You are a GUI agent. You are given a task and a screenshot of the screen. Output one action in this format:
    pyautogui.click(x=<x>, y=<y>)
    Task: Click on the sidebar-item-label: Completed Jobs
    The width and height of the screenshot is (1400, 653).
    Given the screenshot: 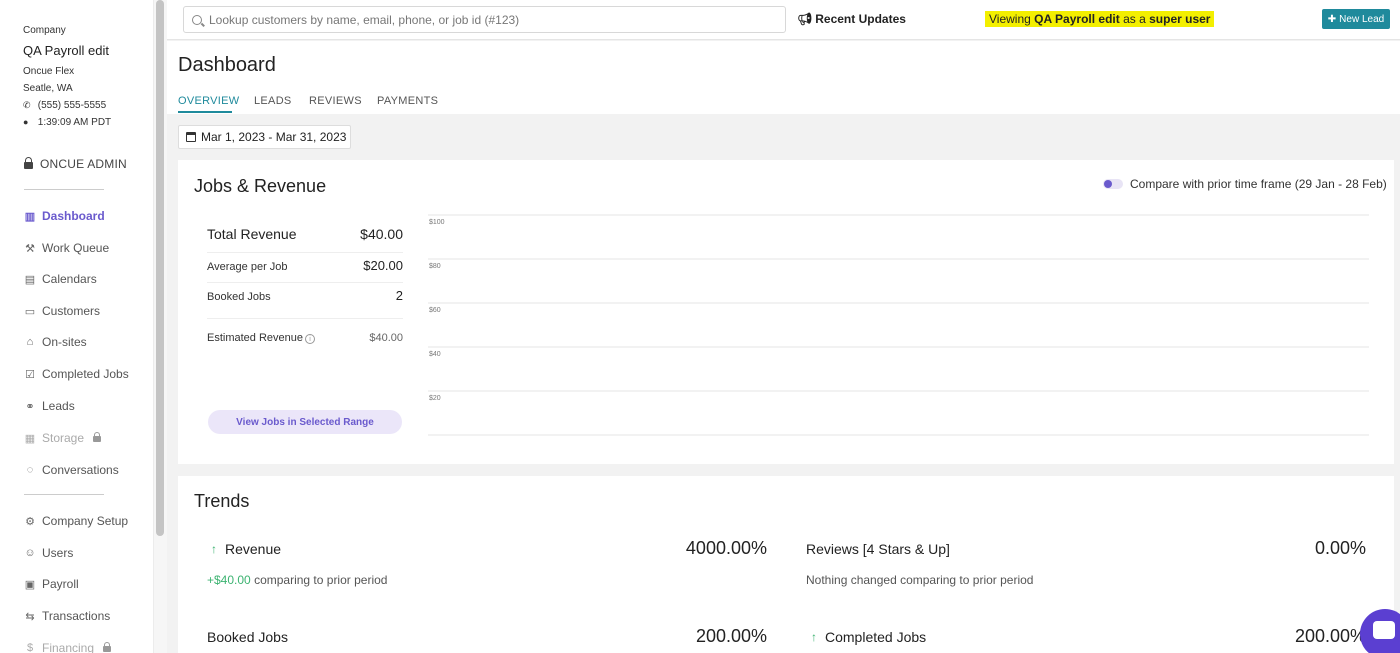 What is the action you would take?
    pyautogui.click(x=85, y=374)
    